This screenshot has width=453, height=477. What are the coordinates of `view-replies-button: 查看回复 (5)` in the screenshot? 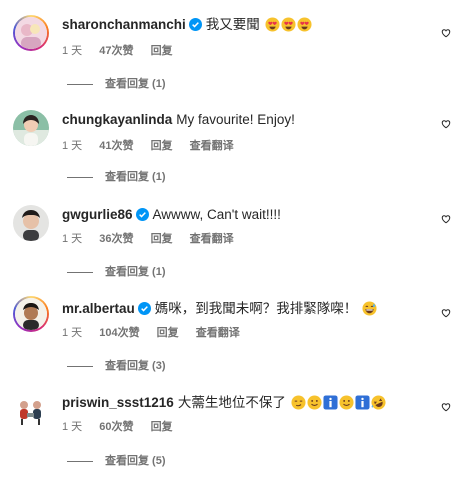 It's located at (116, 460).